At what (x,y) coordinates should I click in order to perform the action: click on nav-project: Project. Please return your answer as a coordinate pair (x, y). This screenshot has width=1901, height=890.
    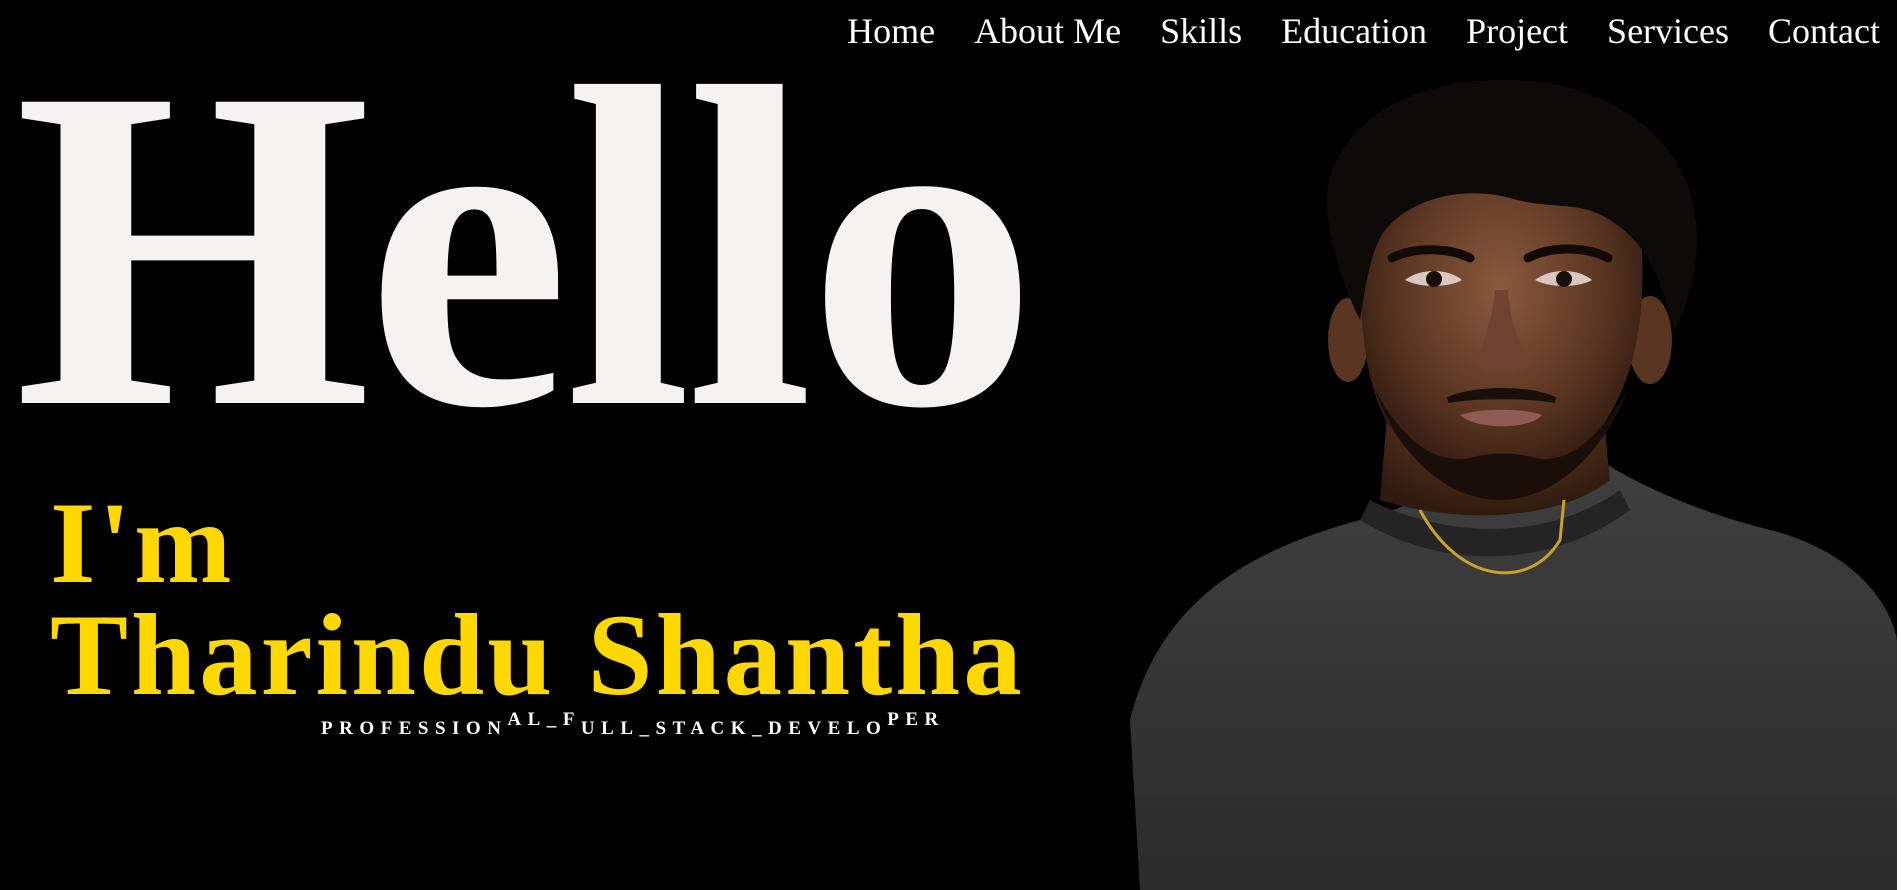
    Looking at the image, I should click on (1517, 31).